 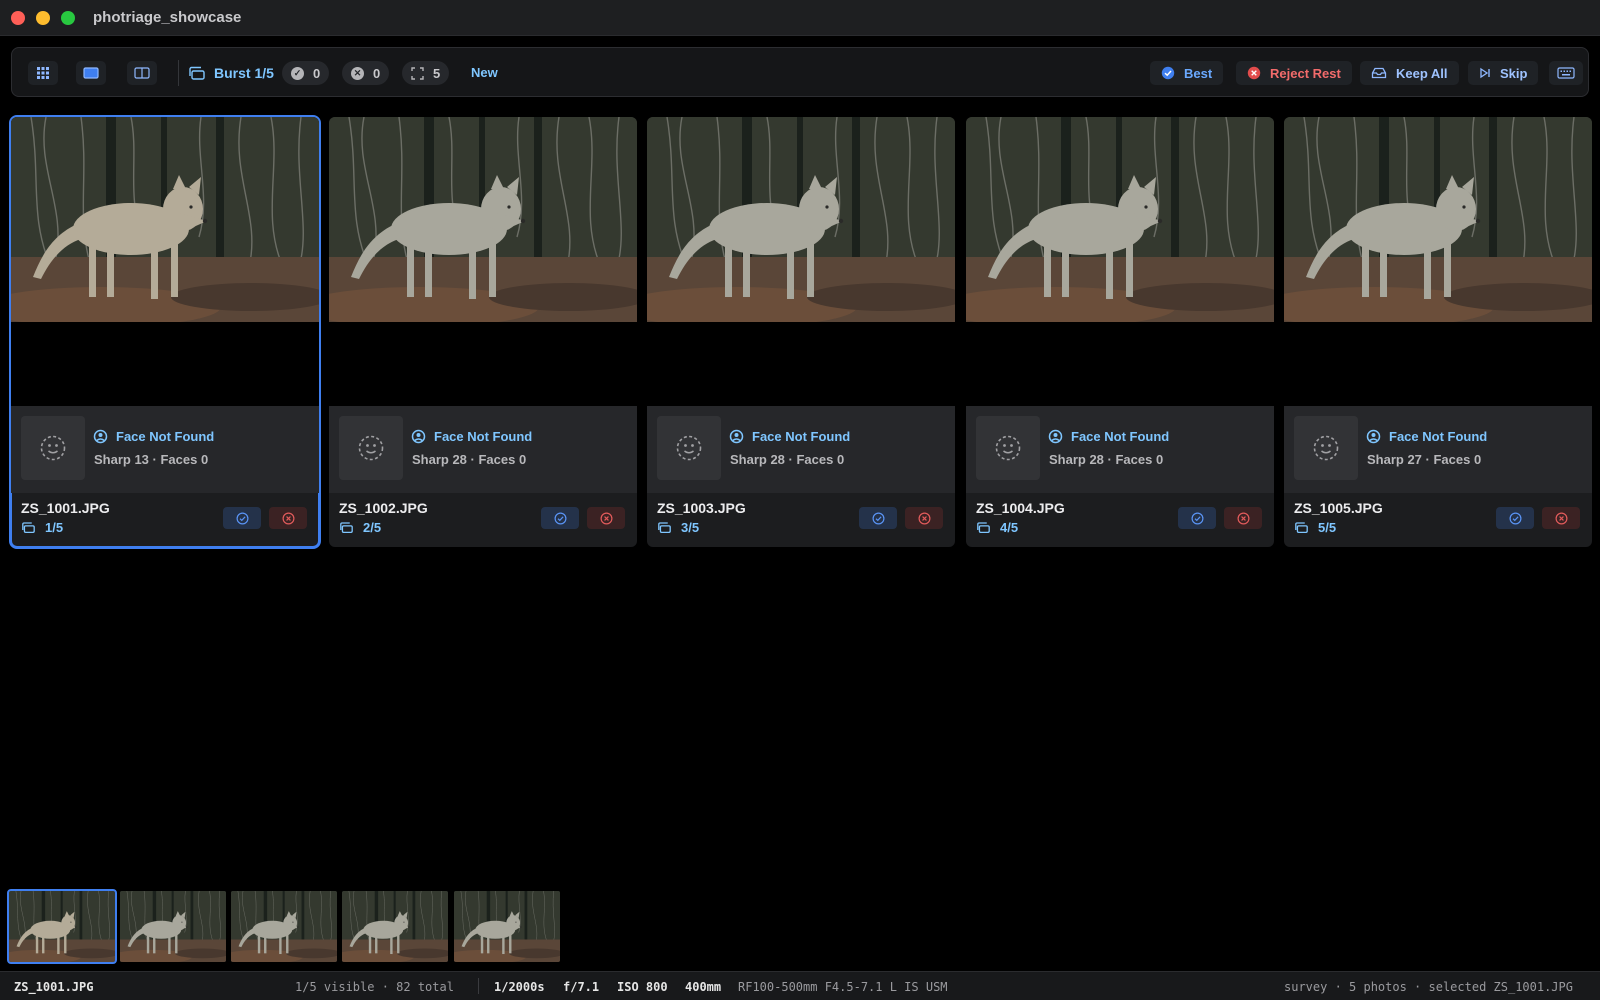 I want to click on title-bar: photriage_showcase, so click(x=800, y=18).